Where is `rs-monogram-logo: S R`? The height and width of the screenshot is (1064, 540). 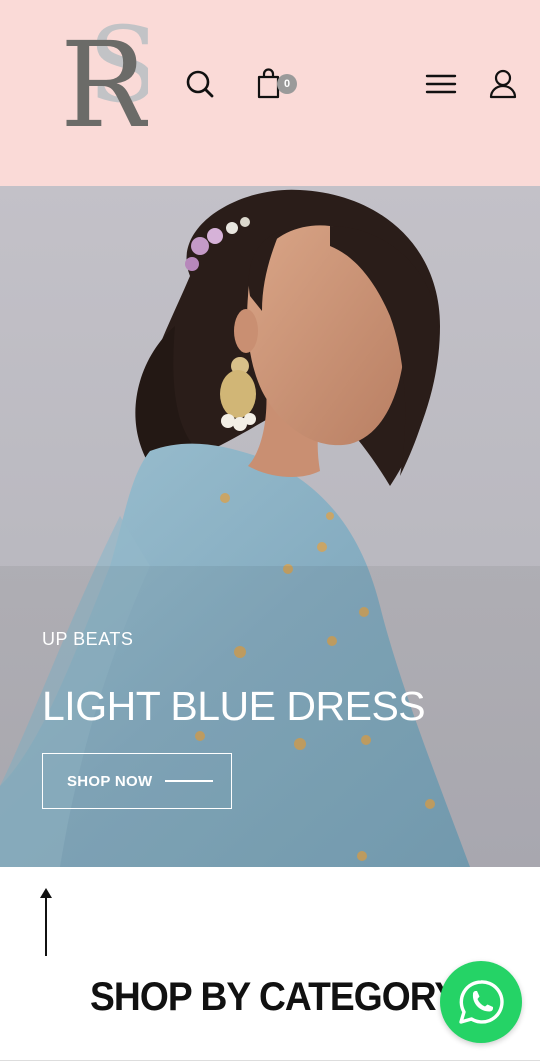
rs-monogram-logo: S R is located at coordinates (109, 79).